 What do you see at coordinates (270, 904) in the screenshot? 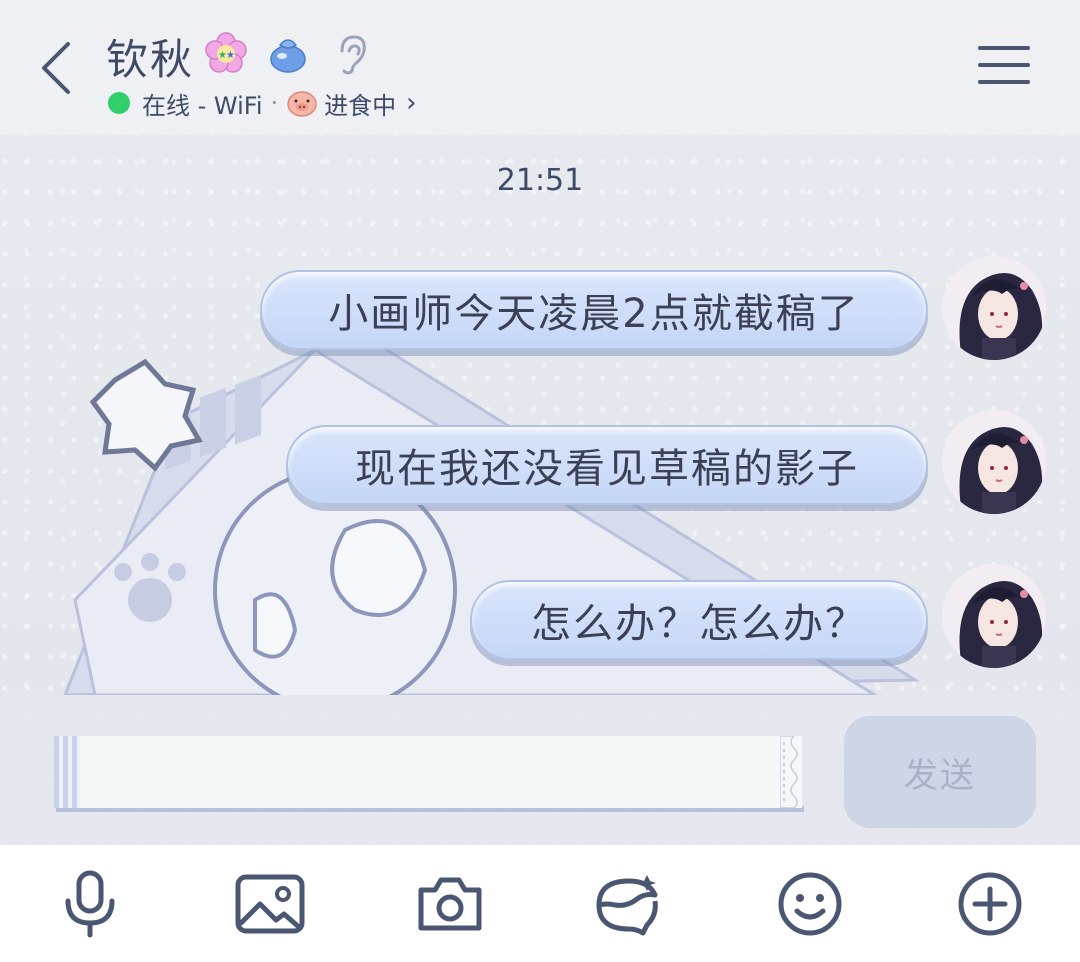
I see `image-icon` at bounding box center [270, 904].